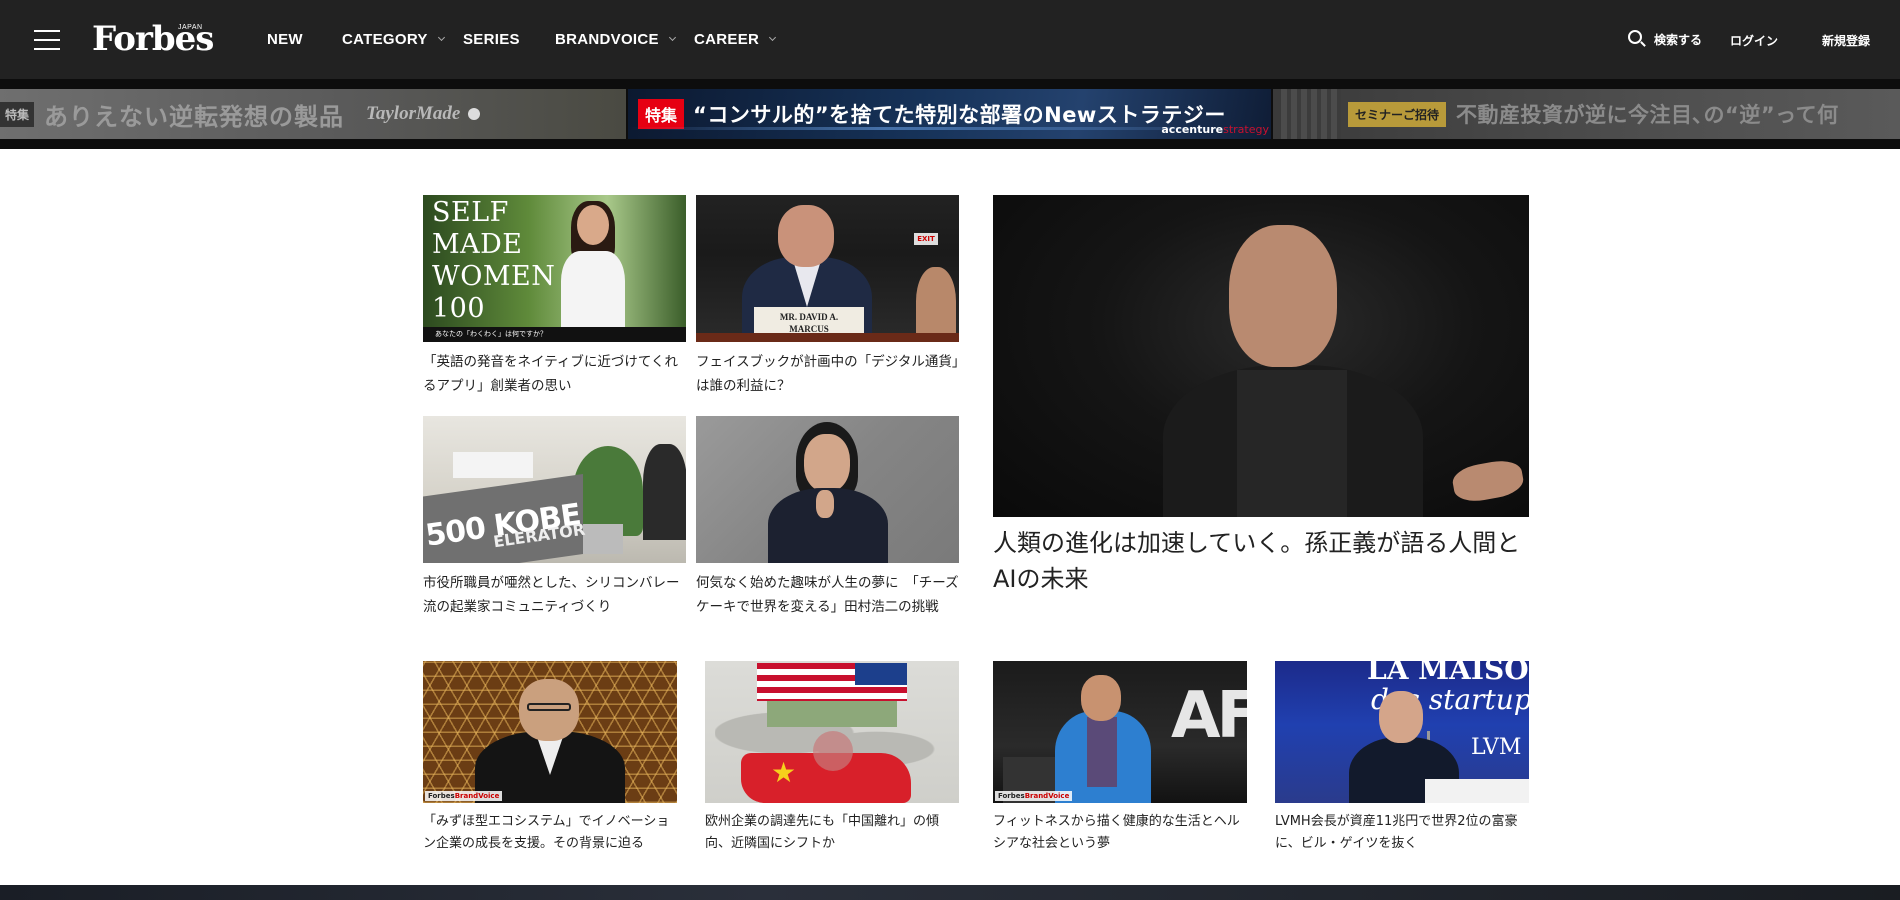 The image size is (1900, 900). What do you see at coordinates (926, 239) in the screenshot?
I see `exit-sign: EXIT` at bounding box center [926, 239].